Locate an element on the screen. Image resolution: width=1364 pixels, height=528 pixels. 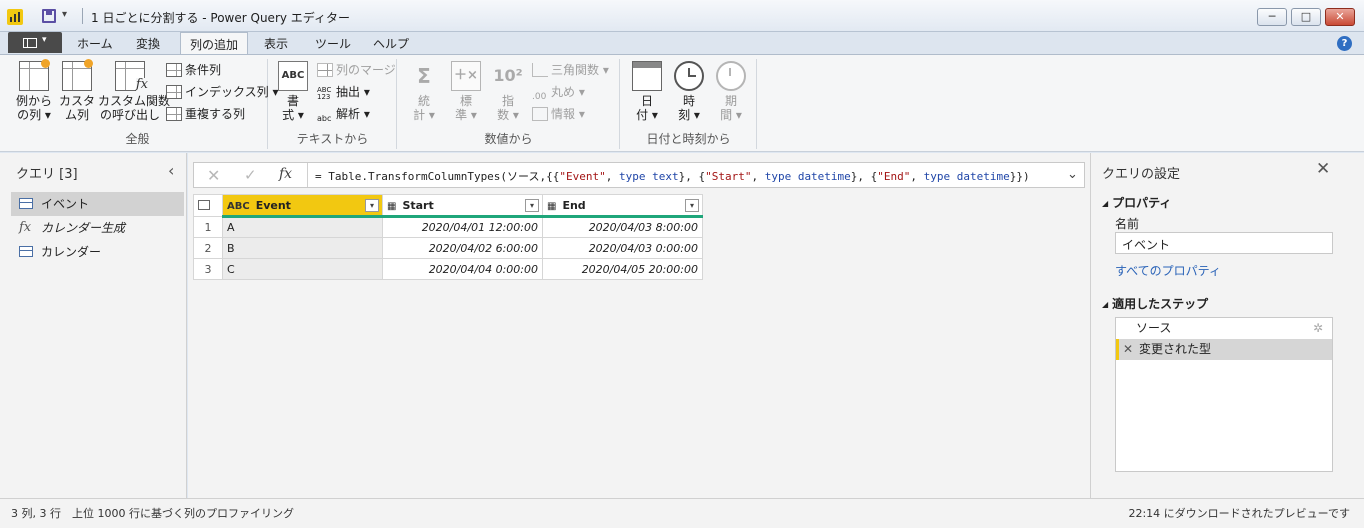
group-label-text: テキストから is located at coordinates (332, 139).